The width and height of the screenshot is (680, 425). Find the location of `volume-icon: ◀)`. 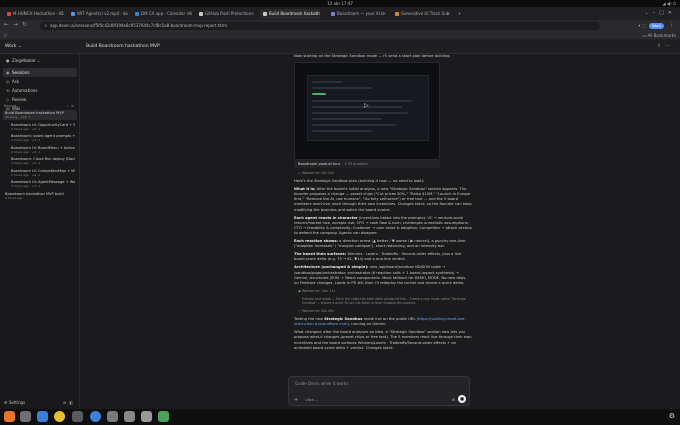

volume-icon: ◀) is located at coordinates (669, 3).